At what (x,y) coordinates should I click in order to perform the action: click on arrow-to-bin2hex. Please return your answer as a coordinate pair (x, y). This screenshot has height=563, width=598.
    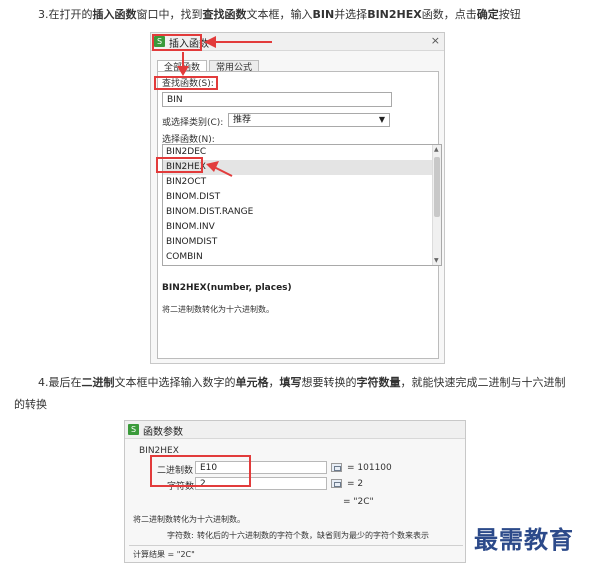
    Looking at the image, I should click on (219, 169).